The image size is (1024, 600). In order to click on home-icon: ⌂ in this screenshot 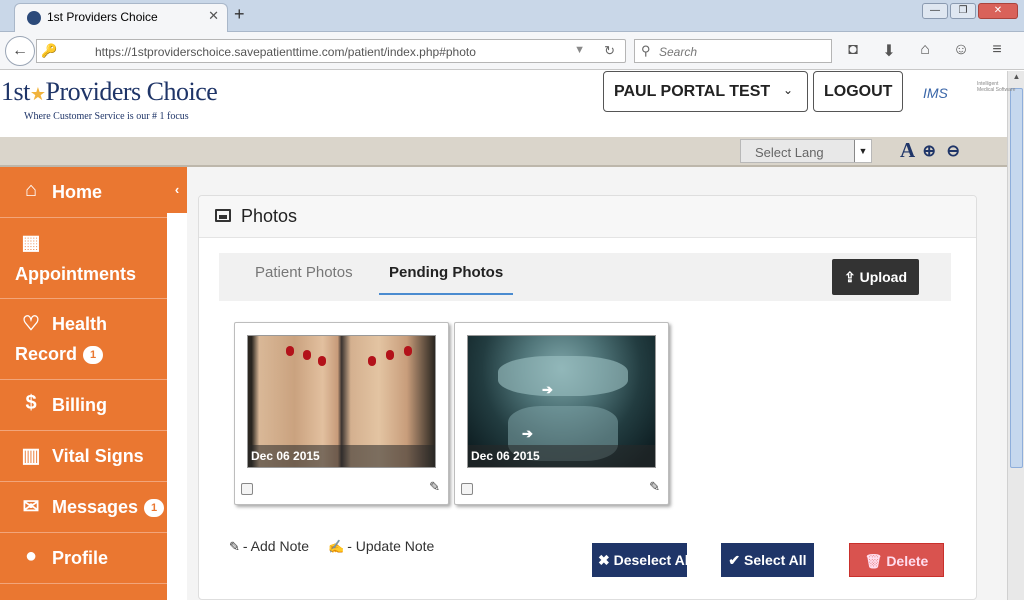, I will do `click(31, 190)`.